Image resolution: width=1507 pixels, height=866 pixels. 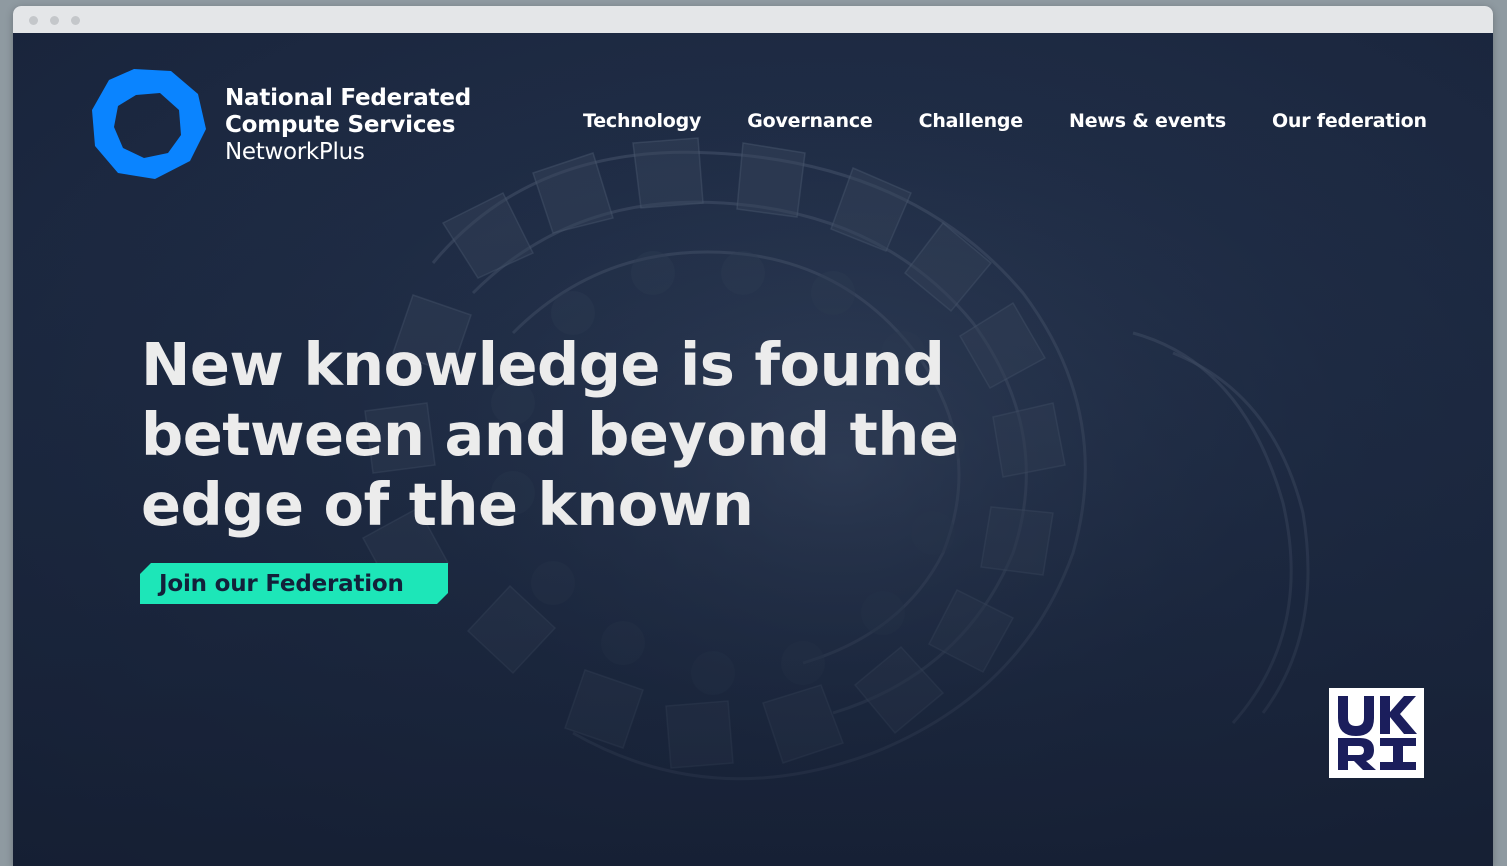 I want to click on ukri-logo-mark, so click(x=1377, y=733).